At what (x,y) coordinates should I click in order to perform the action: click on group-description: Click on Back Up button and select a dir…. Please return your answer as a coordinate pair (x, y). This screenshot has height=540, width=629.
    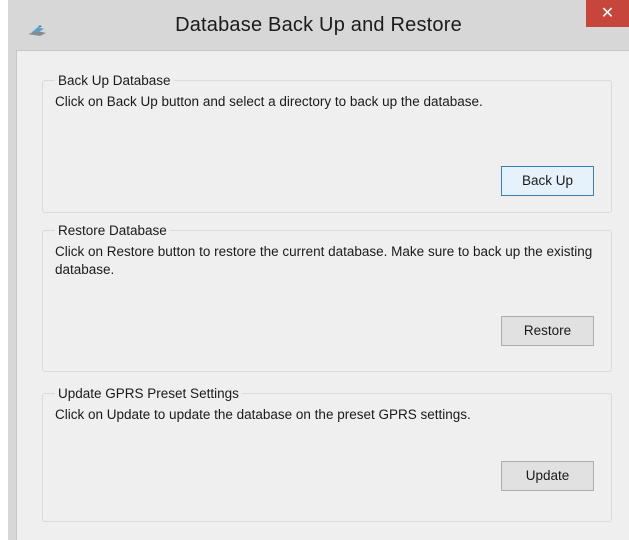
    Looking at the image, I should click on (269, 101).